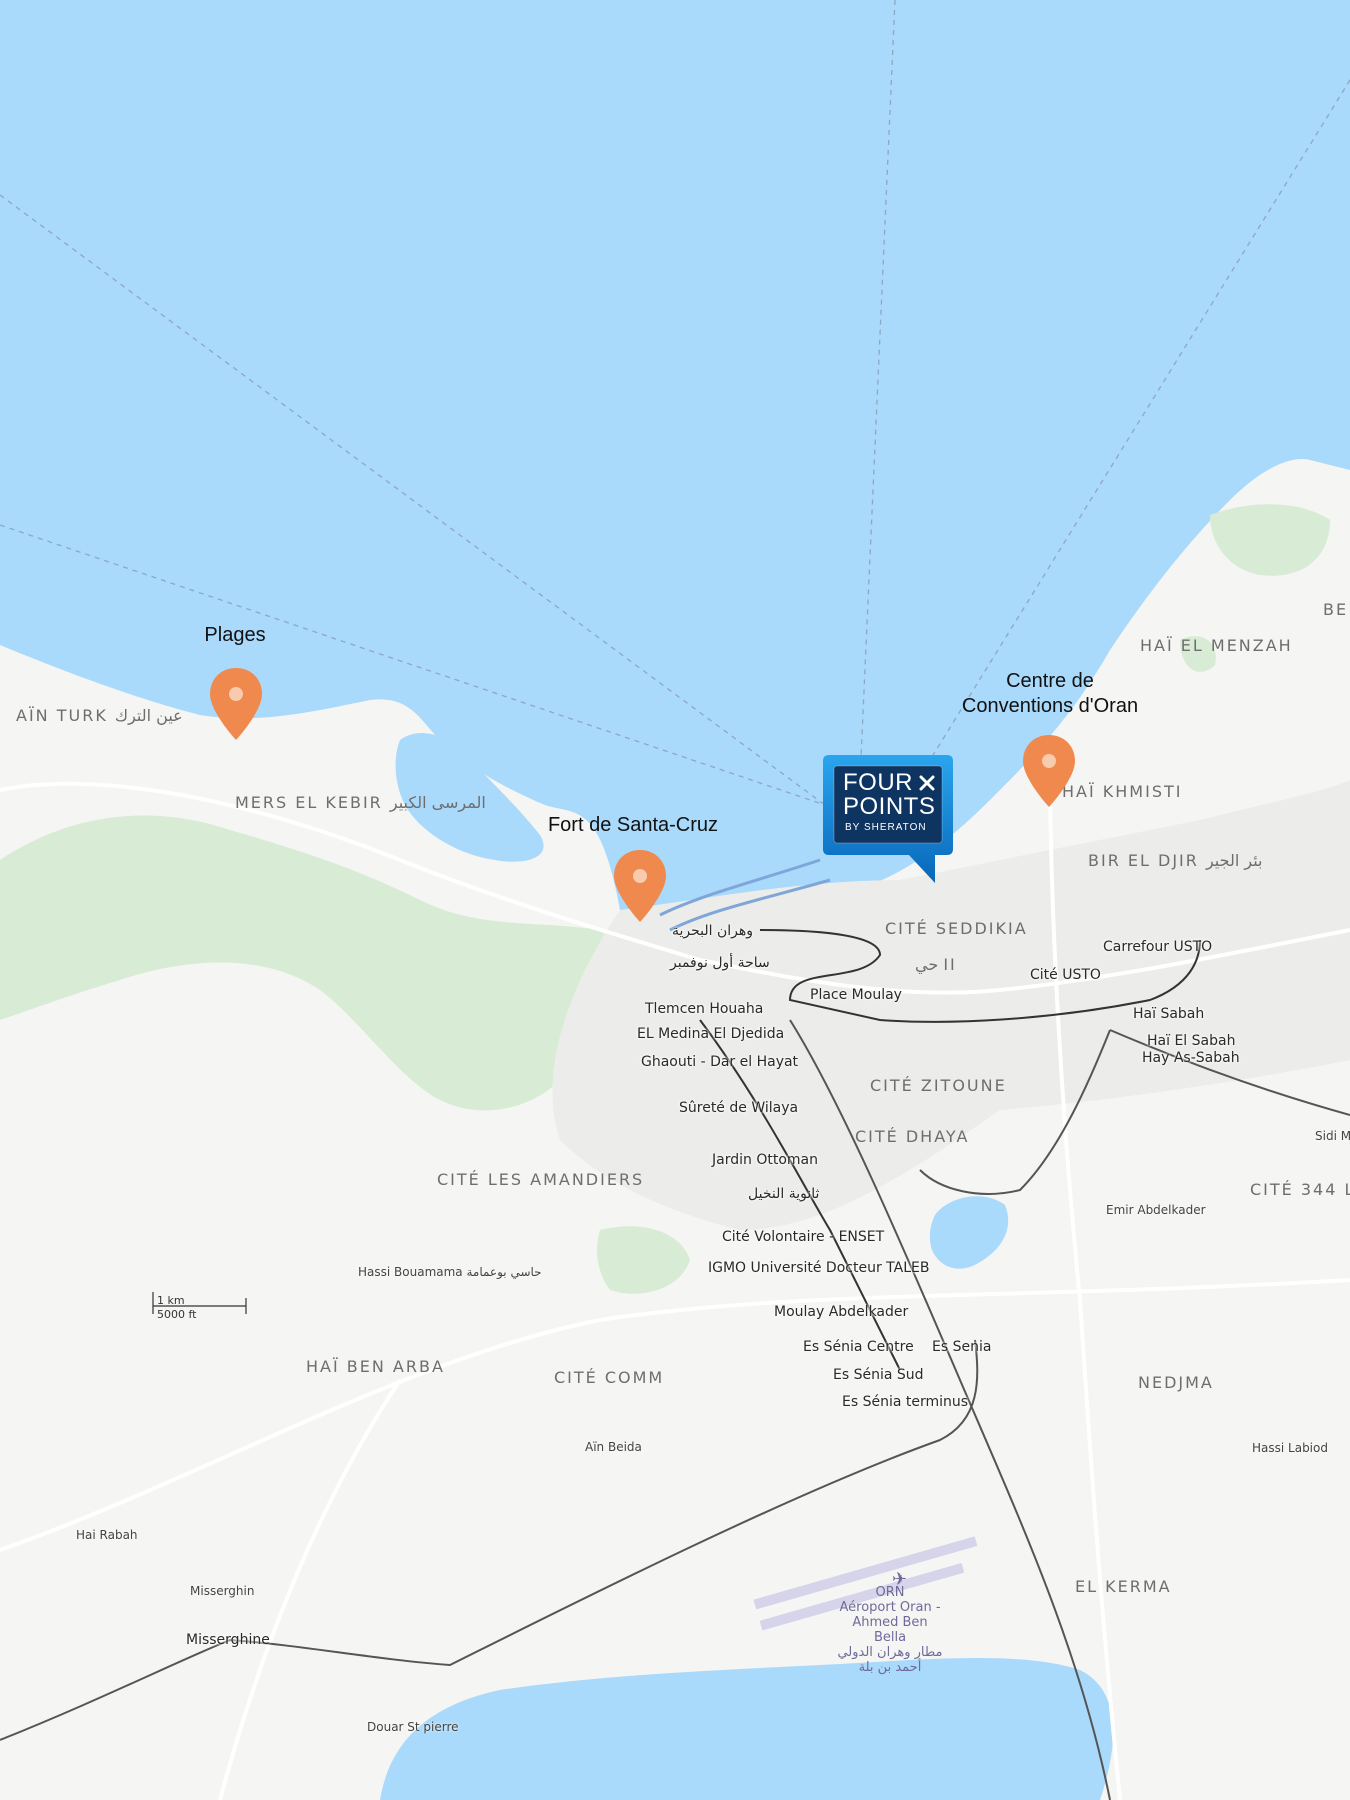 Image resolution: width=1350 pixels, height=1800 pixels. What do you see at coordinates (1336, 609) in the screenshot?
I see `district-label: BE` at bounding box center [1336, 609].